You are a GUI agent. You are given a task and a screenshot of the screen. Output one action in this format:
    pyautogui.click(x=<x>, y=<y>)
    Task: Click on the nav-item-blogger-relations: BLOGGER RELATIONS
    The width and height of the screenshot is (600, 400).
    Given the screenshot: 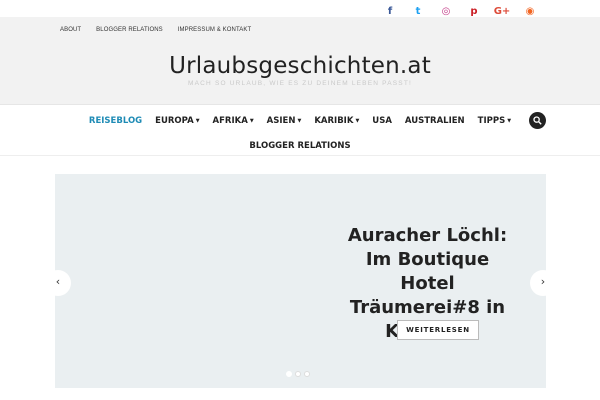 What is the action you would take?
    pyautogui.click(x=299, y=146)
    